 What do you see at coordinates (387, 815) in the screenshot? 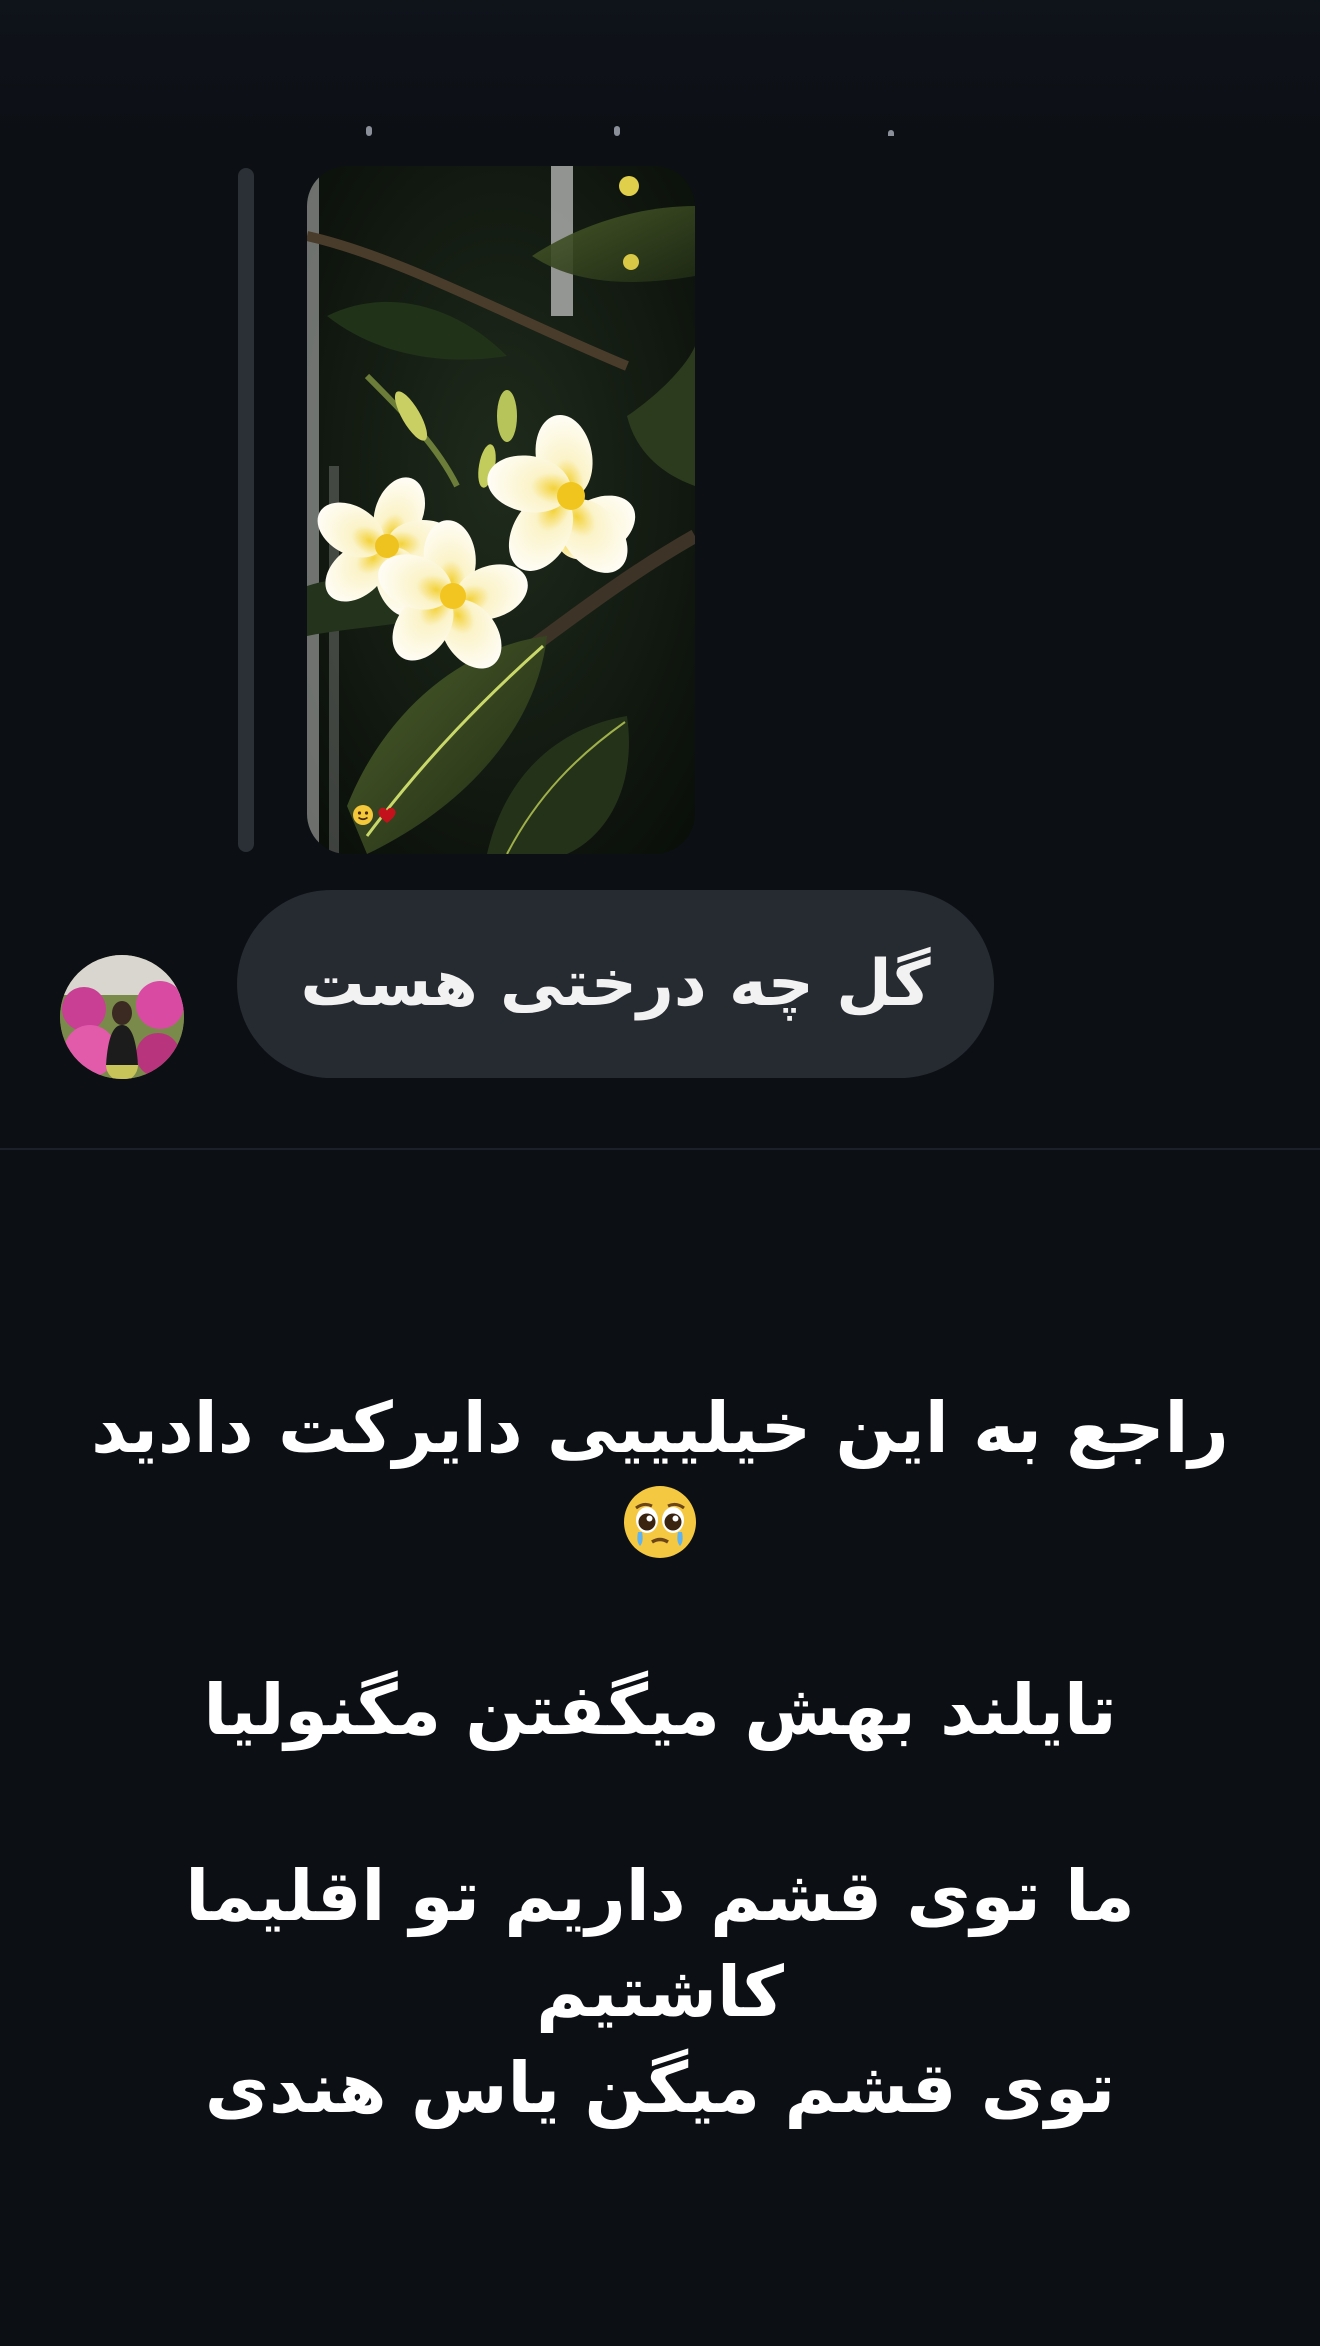
I see `red-heart-icon` at bounding box center [387, 815].